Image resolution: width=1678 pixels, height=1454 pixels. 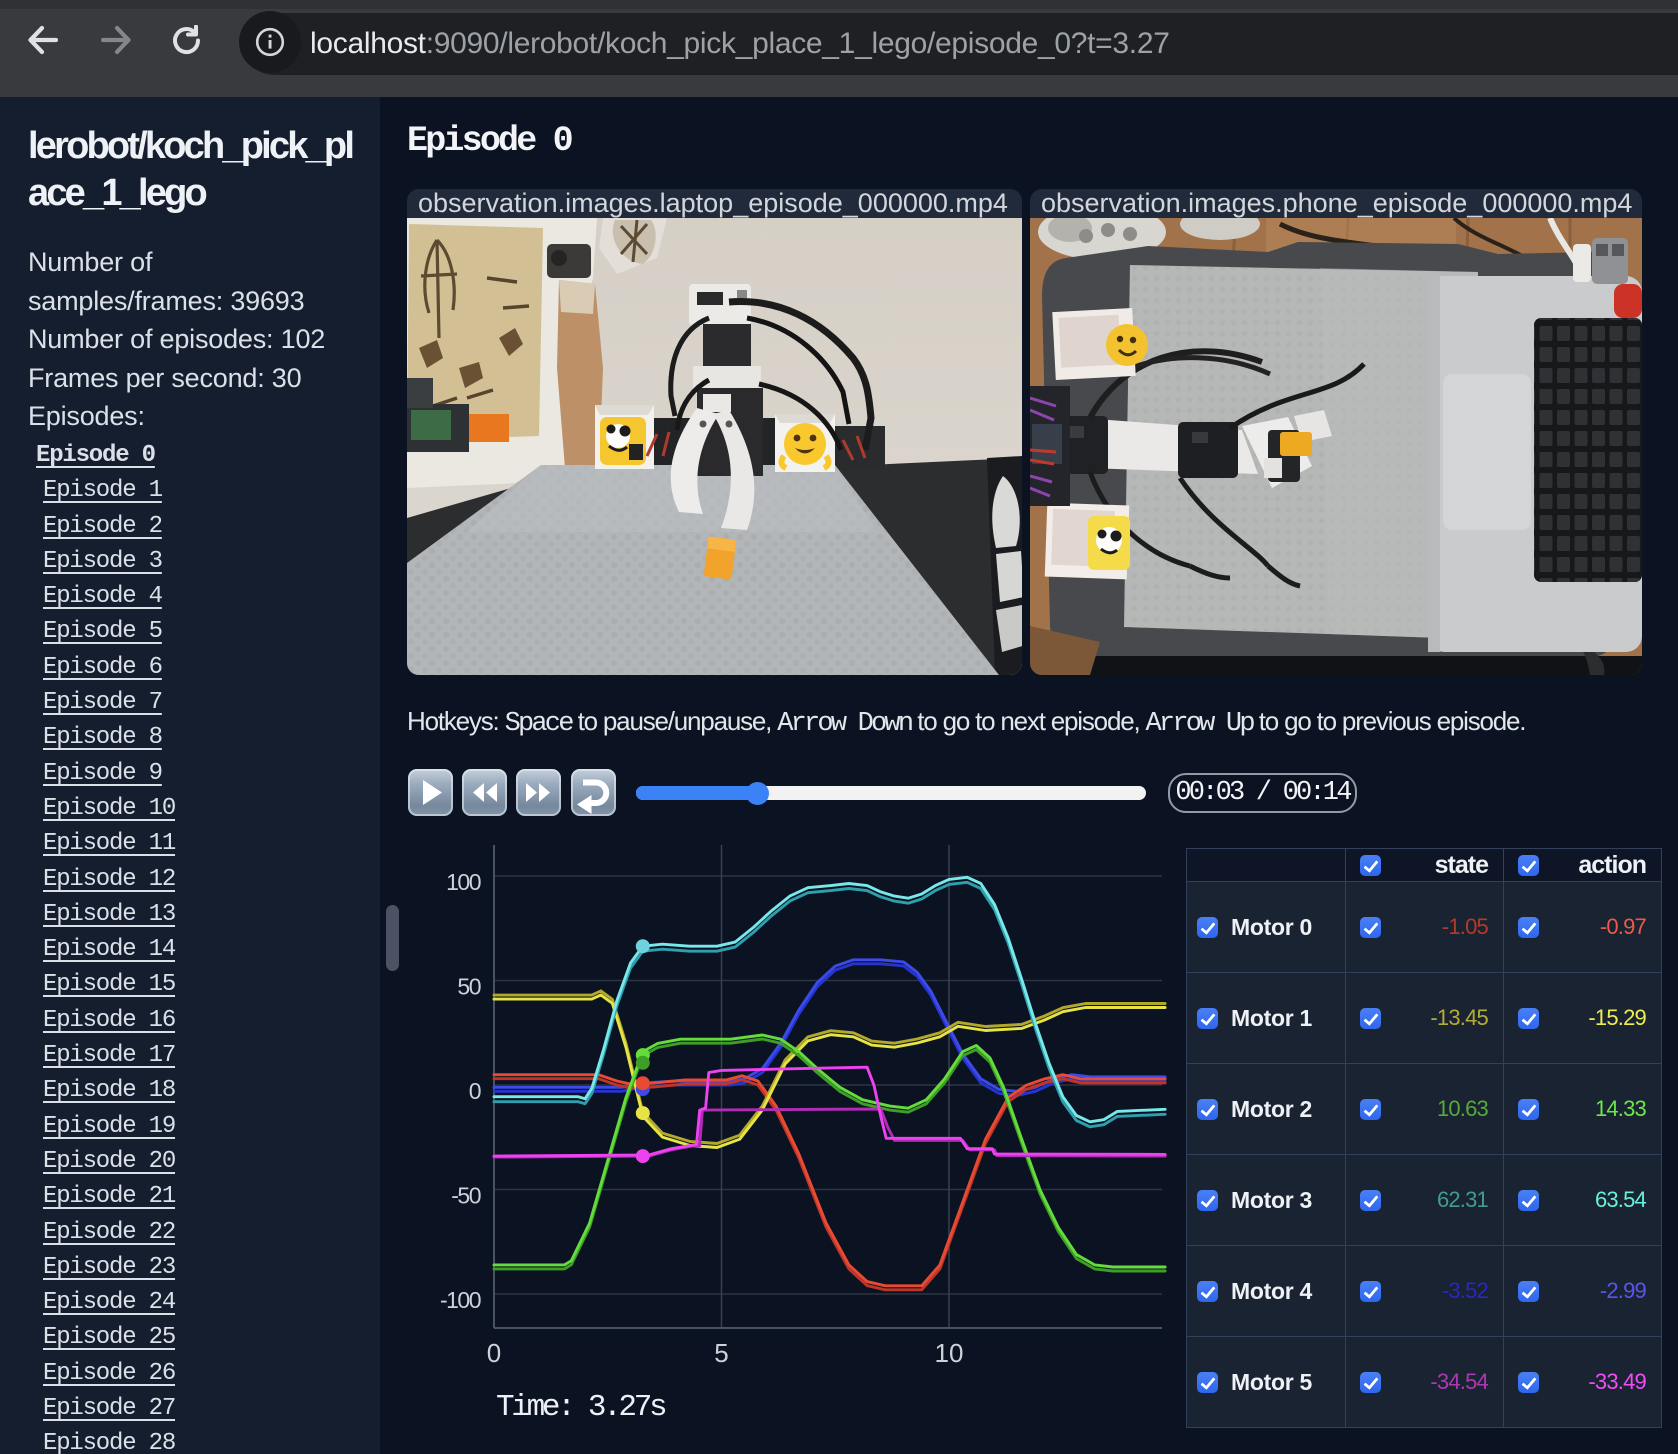 I want to click on svg-text: -50, so click(x=465, y=1196).